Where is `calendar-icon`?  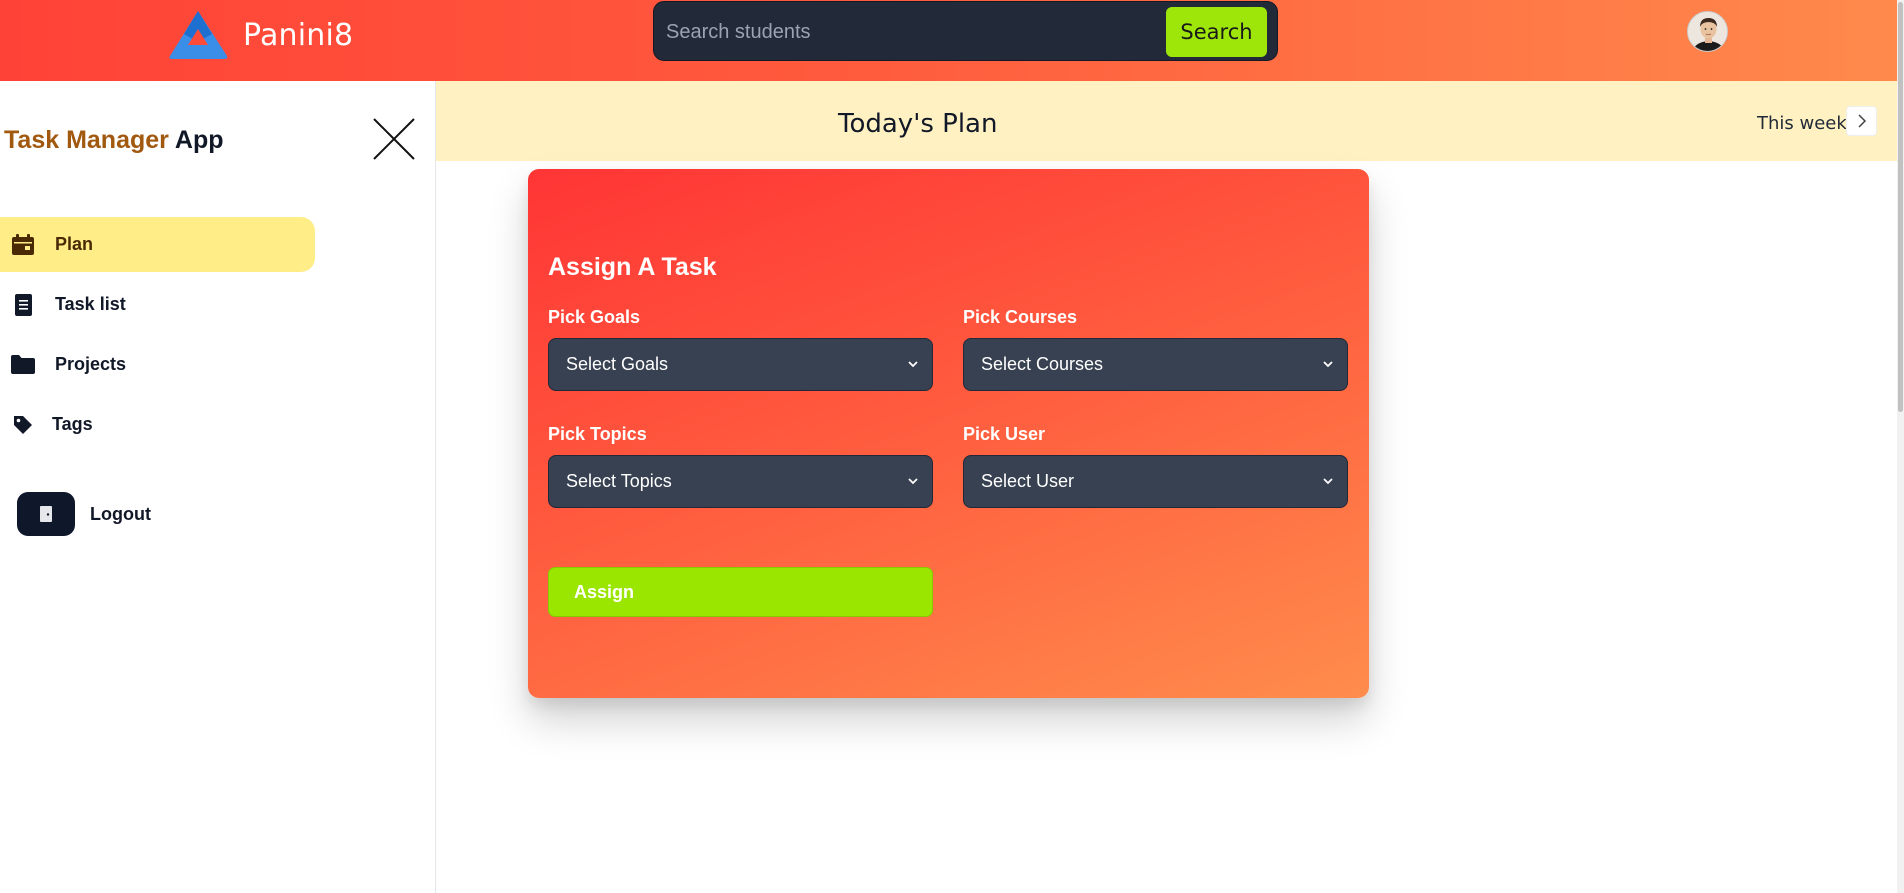 calendar-icon is located at coordinates (23, 245).